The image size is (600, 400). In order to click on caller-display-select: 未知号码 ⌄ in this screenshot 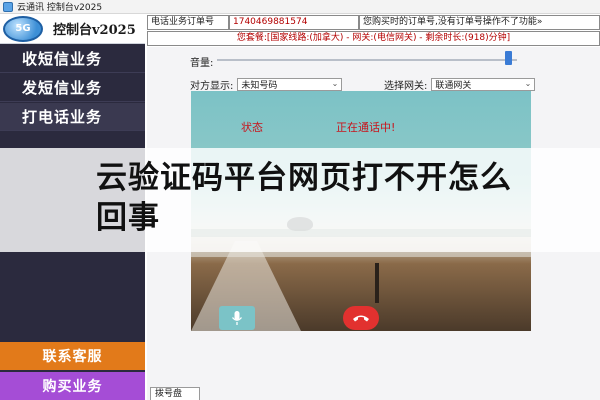, I will do `click(290, 84)`.